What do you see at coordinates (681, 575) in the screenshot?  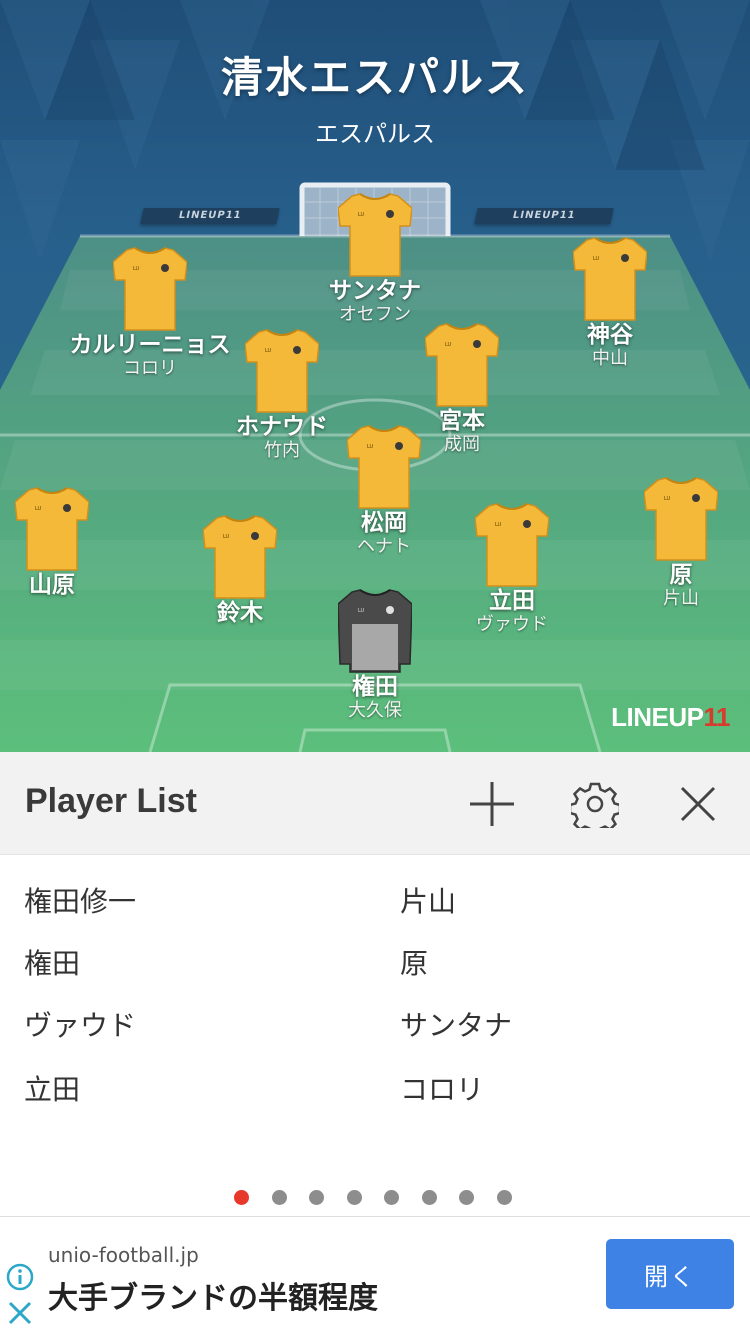 I see `player-name: 原` at bounding box center [681, 575].